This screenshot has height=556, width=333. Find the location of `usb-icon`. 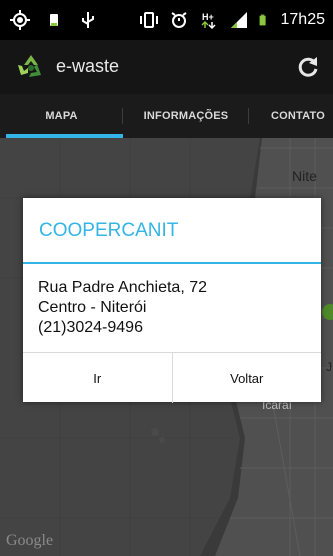

usb-icon is located at coordinates (88, 20).